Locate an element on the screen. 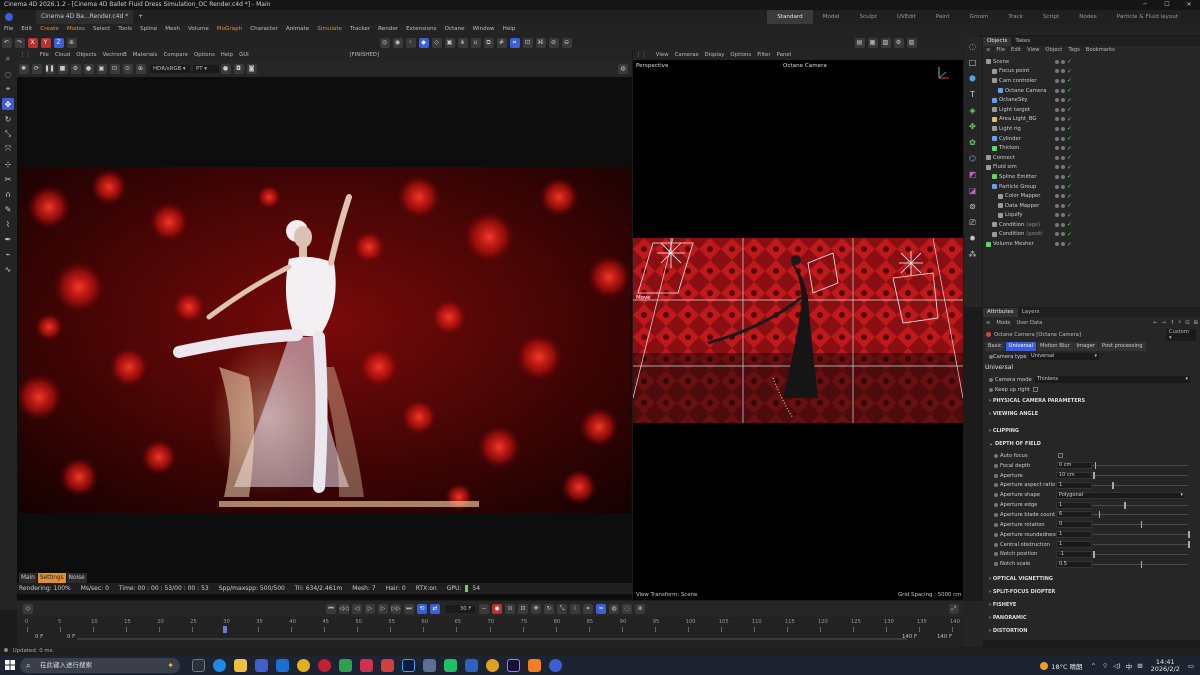 The width and height of the screenshot is (1200, 675). dof-param-value: 1 is located at coordinates (1074, 545).